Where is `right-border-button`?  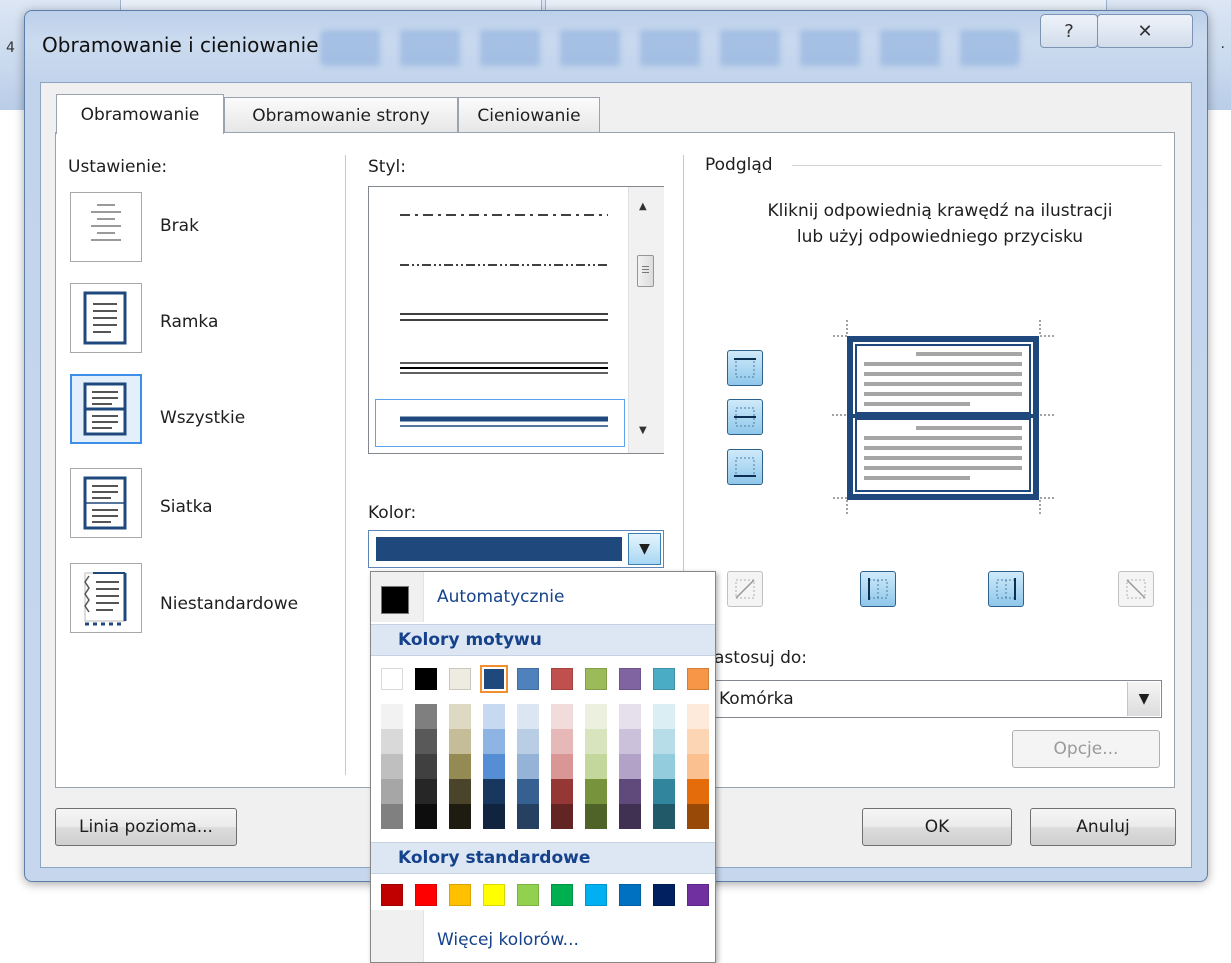
right-border-button is located at coordinates (1006, 589).